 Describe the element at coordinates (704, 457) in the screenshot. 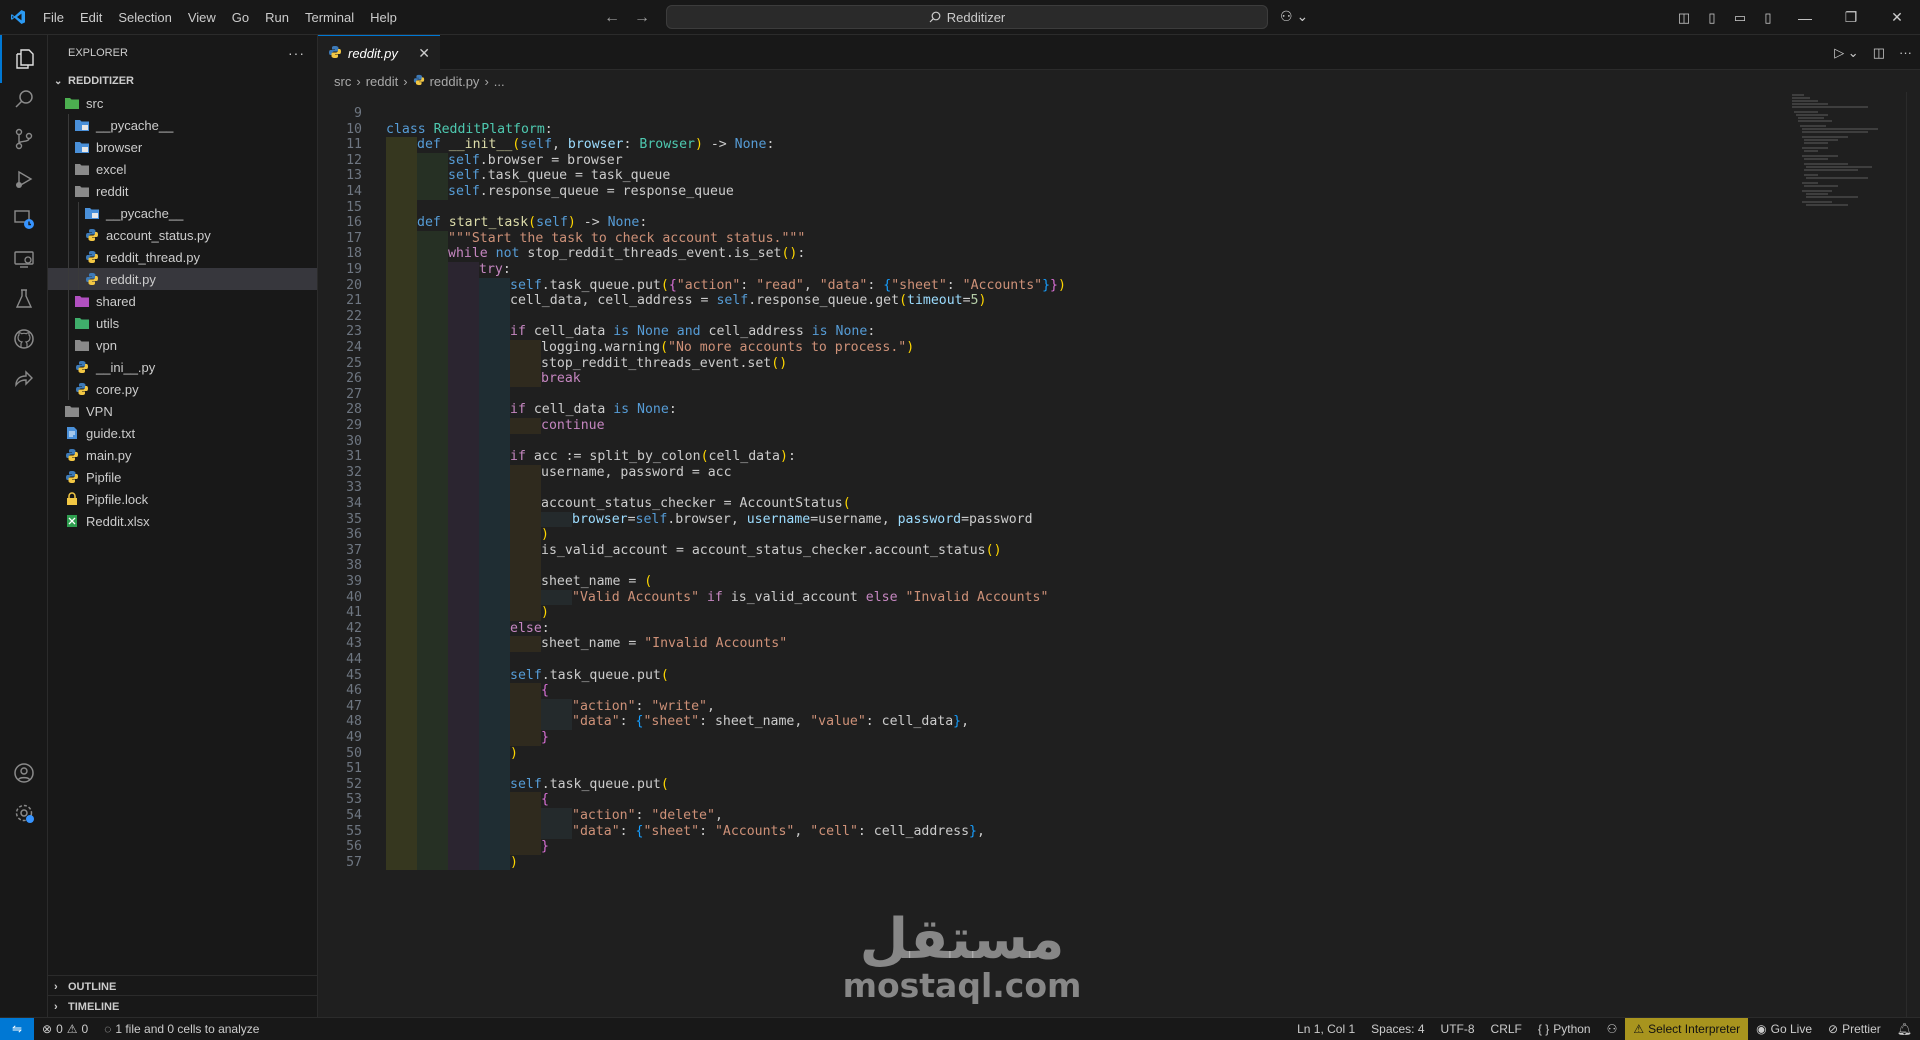

I see `code-token: (` at that location.